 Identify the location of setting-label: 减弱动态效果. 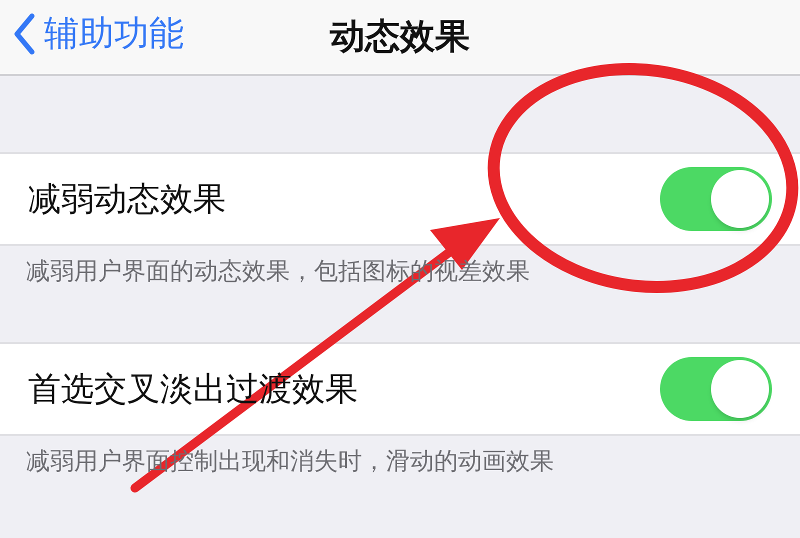
(127, 199).